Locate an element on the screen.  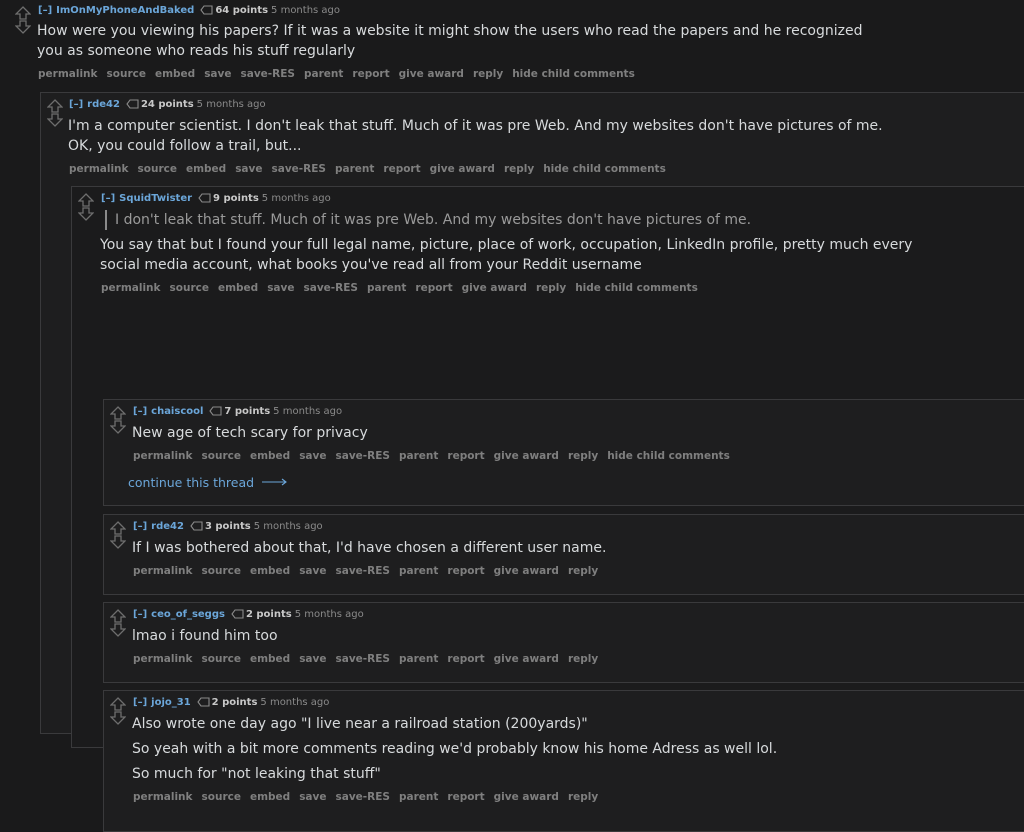
author-link: chaiscool is located at coordinates (177, 411).